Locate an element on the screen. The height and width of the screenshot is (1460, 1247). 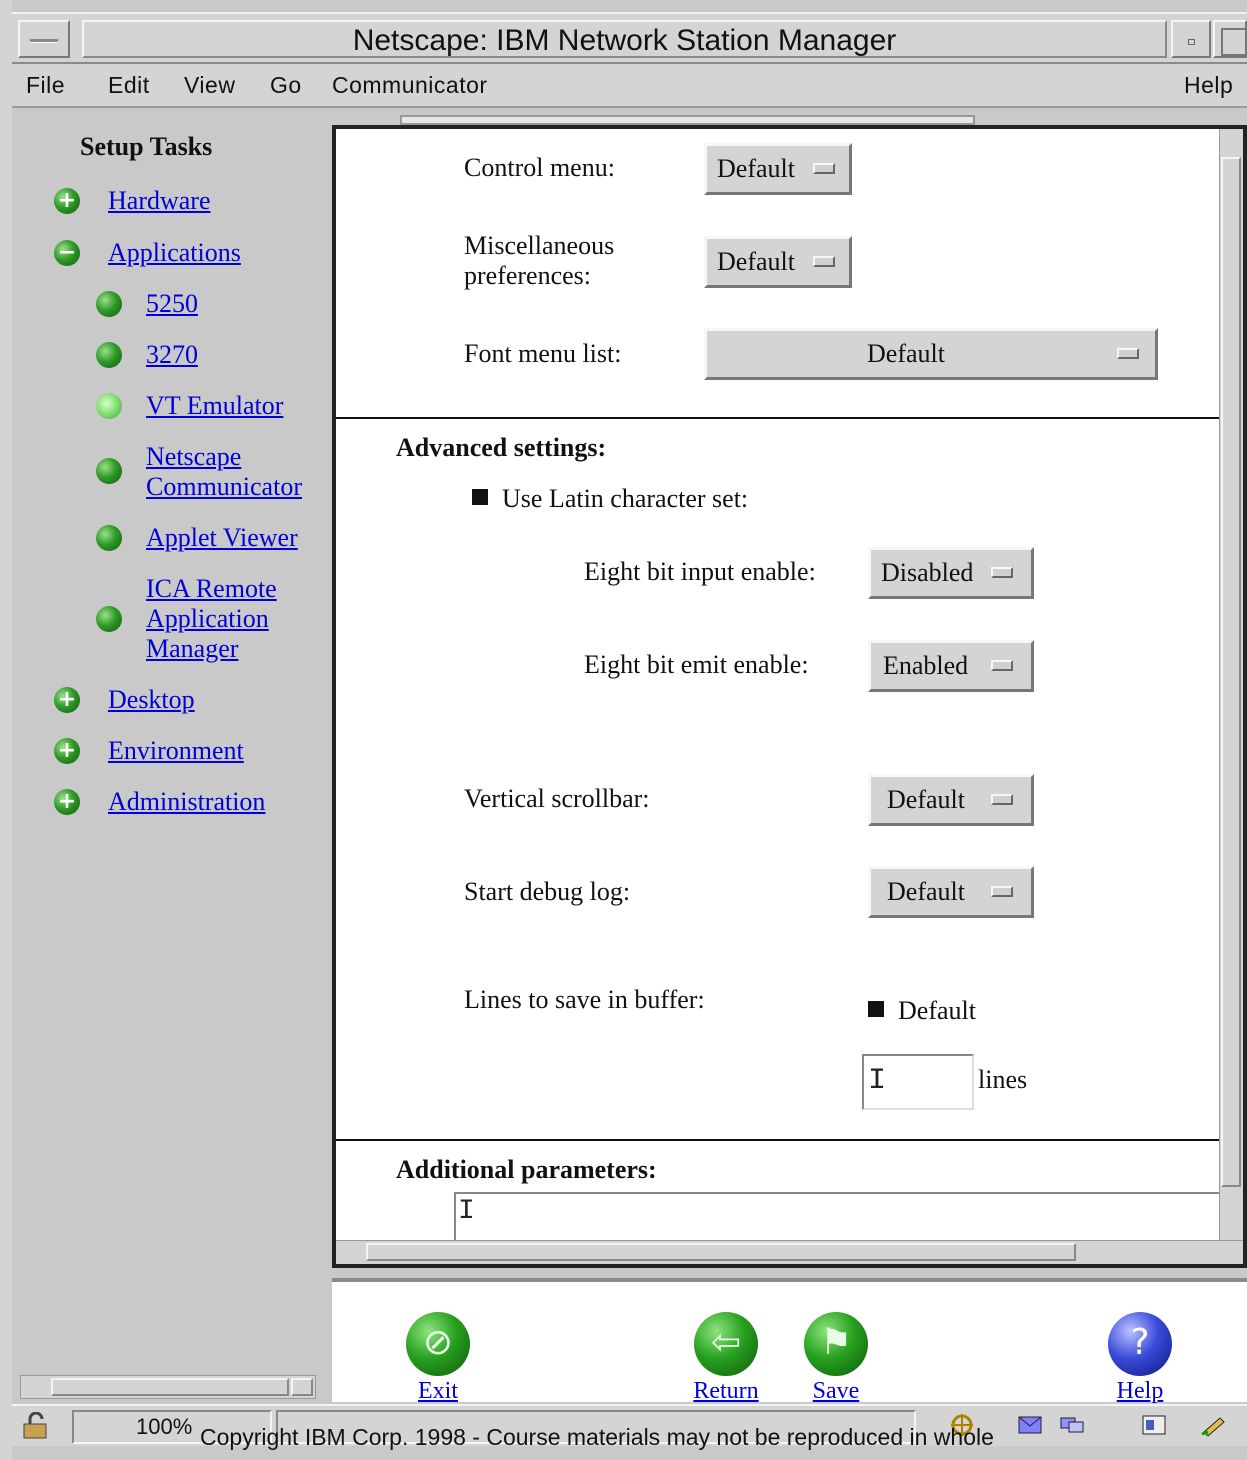
eight-bit-input-select: Disabled is located at coordinates (951, 573).